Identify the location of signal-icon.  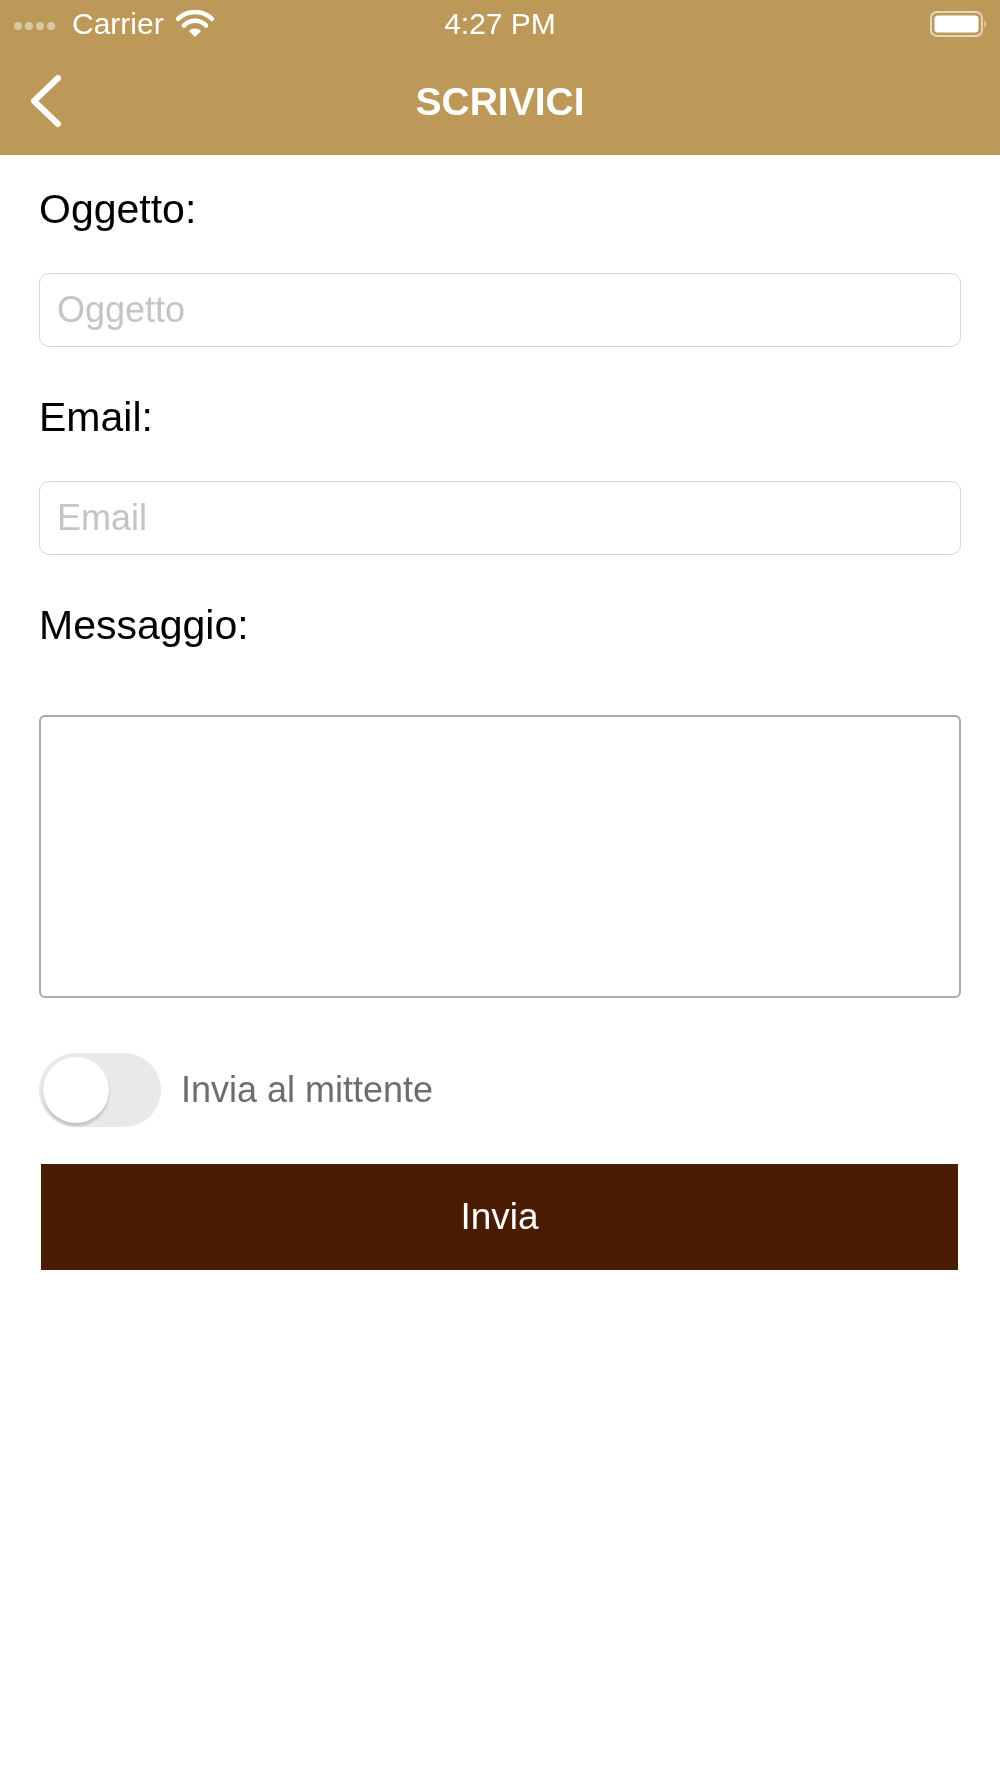
(35, 26).